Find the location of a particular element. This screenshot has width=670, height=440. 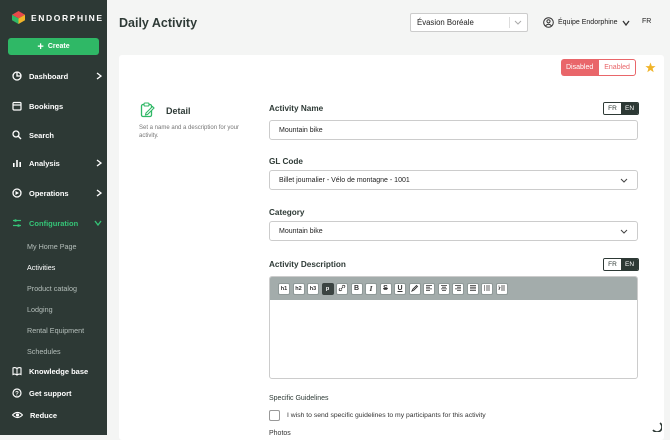

brand-name: ENDORPHINE is located at coordinates (67, 17).